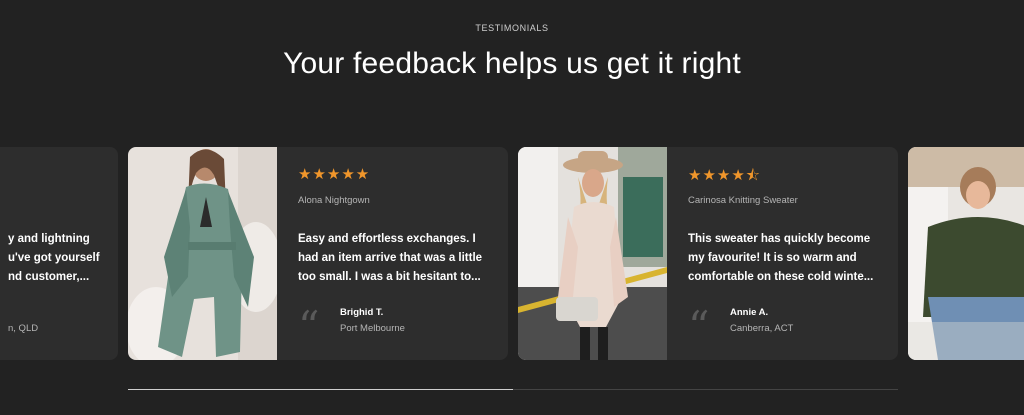 This screenshot has width=1024, height=415. I want to click on reviewer-location: Port Melbourne, so click(372, 328).